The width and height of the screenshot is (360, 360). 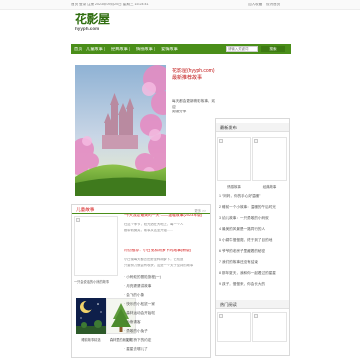 What do you see at coordinates (85, 210) in the screenshot?
I see `section-title: 儿童故事` at bounding box center [85, 210].